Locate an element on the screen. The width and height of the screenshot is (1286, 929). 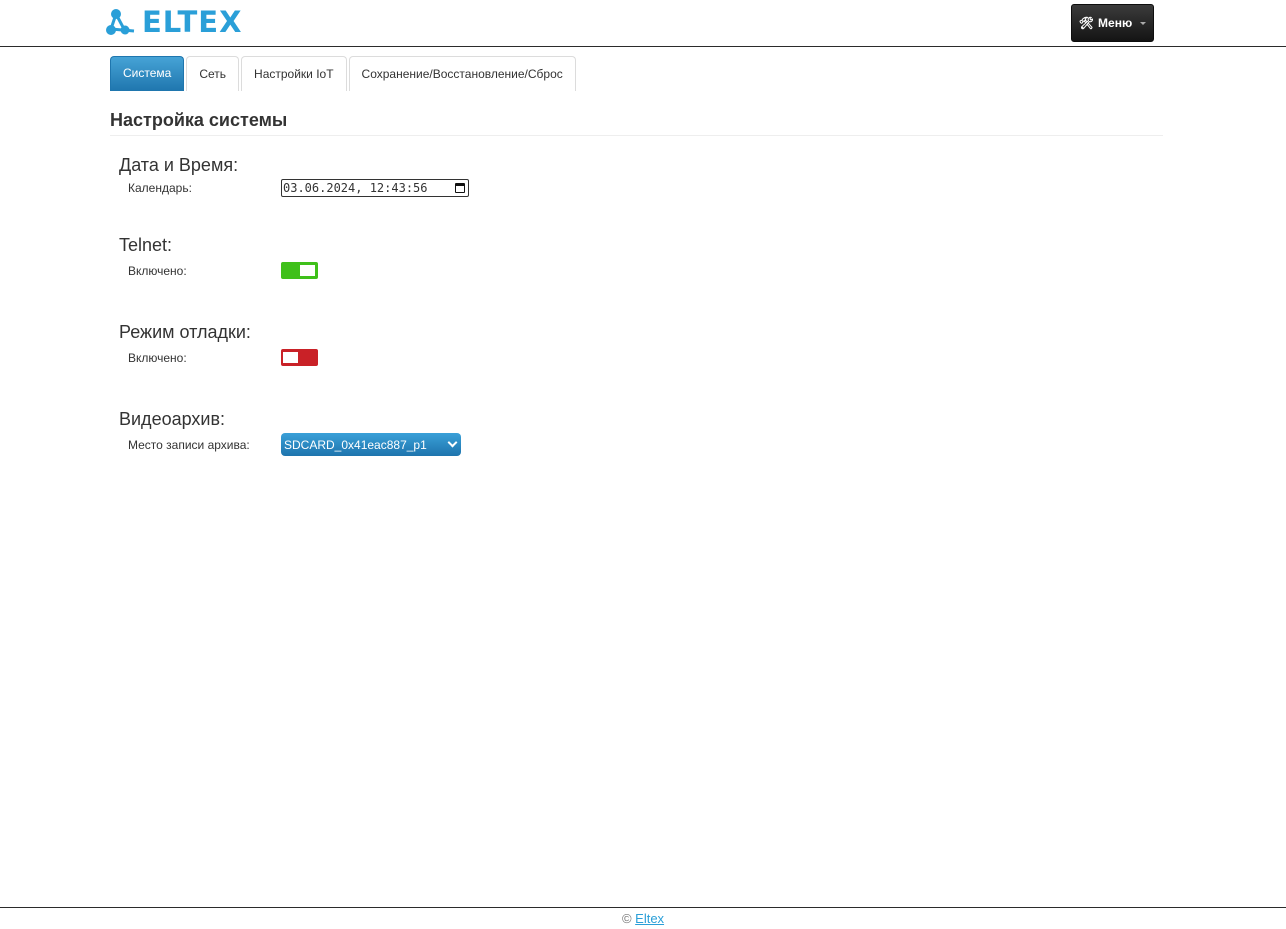
calendar-icon is located at coordinates (460, 188).